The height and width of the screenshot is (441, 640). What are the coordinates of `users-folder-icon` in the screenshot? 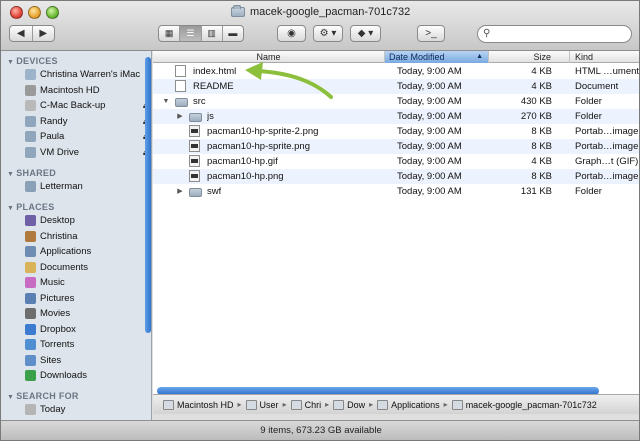 It's located at (251, 404).